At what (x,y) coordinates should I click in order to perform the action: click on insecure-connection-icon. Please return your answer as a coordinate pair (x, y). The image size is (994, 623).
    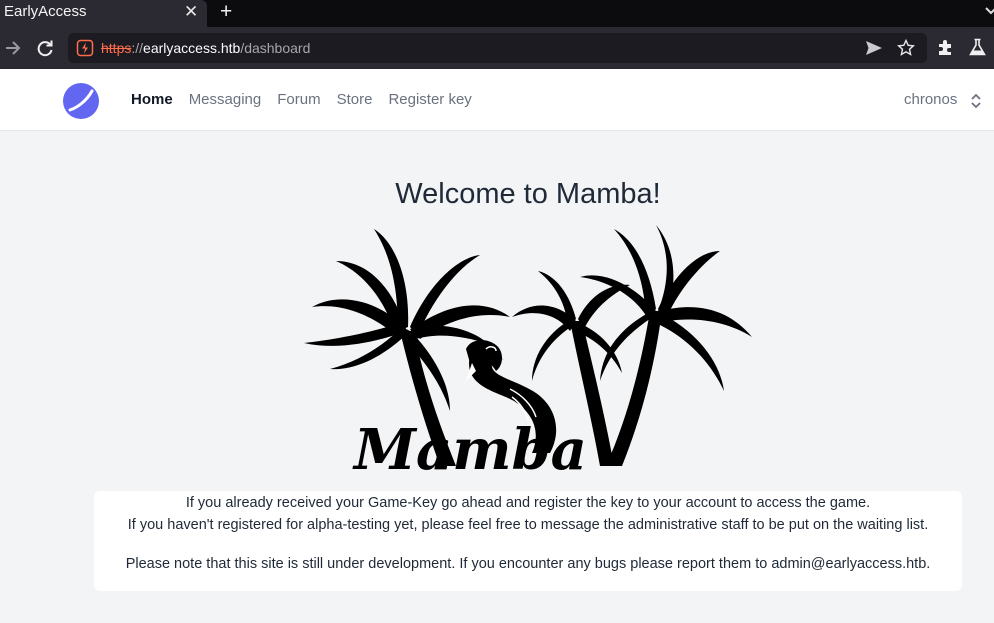
    Looking at the image, I should click on (85, 48).